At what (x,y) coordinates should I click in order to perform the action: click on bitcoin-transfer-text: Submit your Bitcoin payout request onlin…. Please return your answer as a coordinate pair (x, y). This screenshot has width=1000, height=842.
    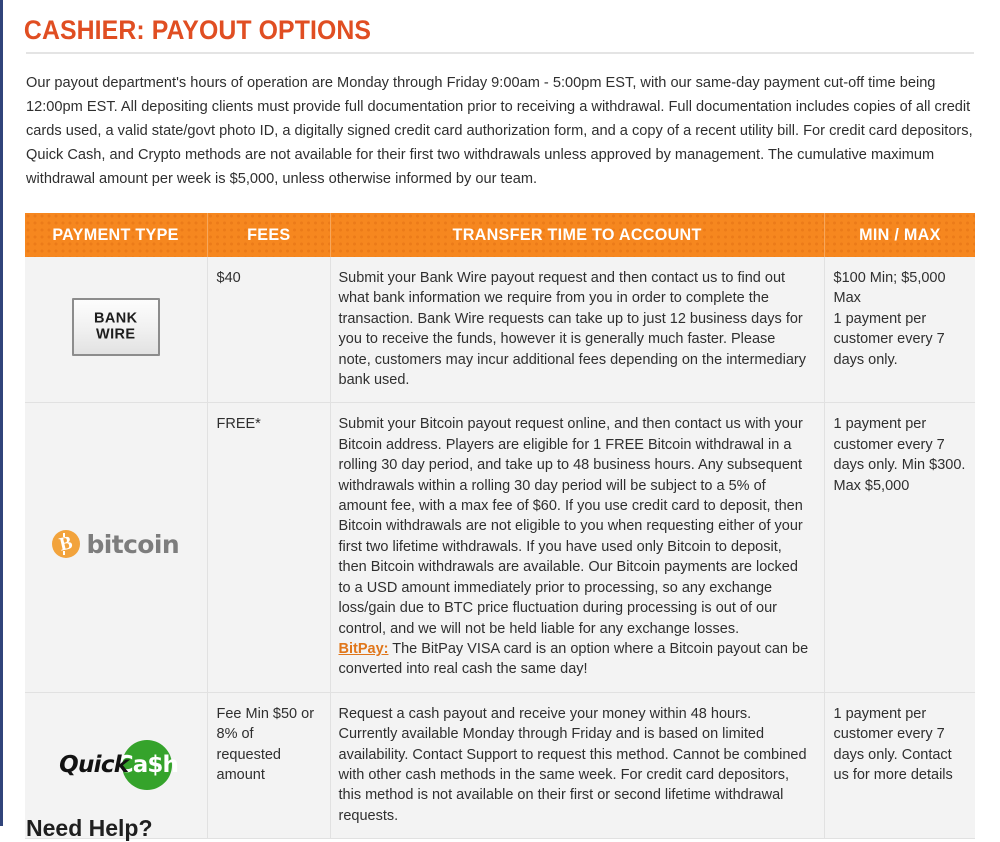
    Looking at the image, I should click on (570, 526).